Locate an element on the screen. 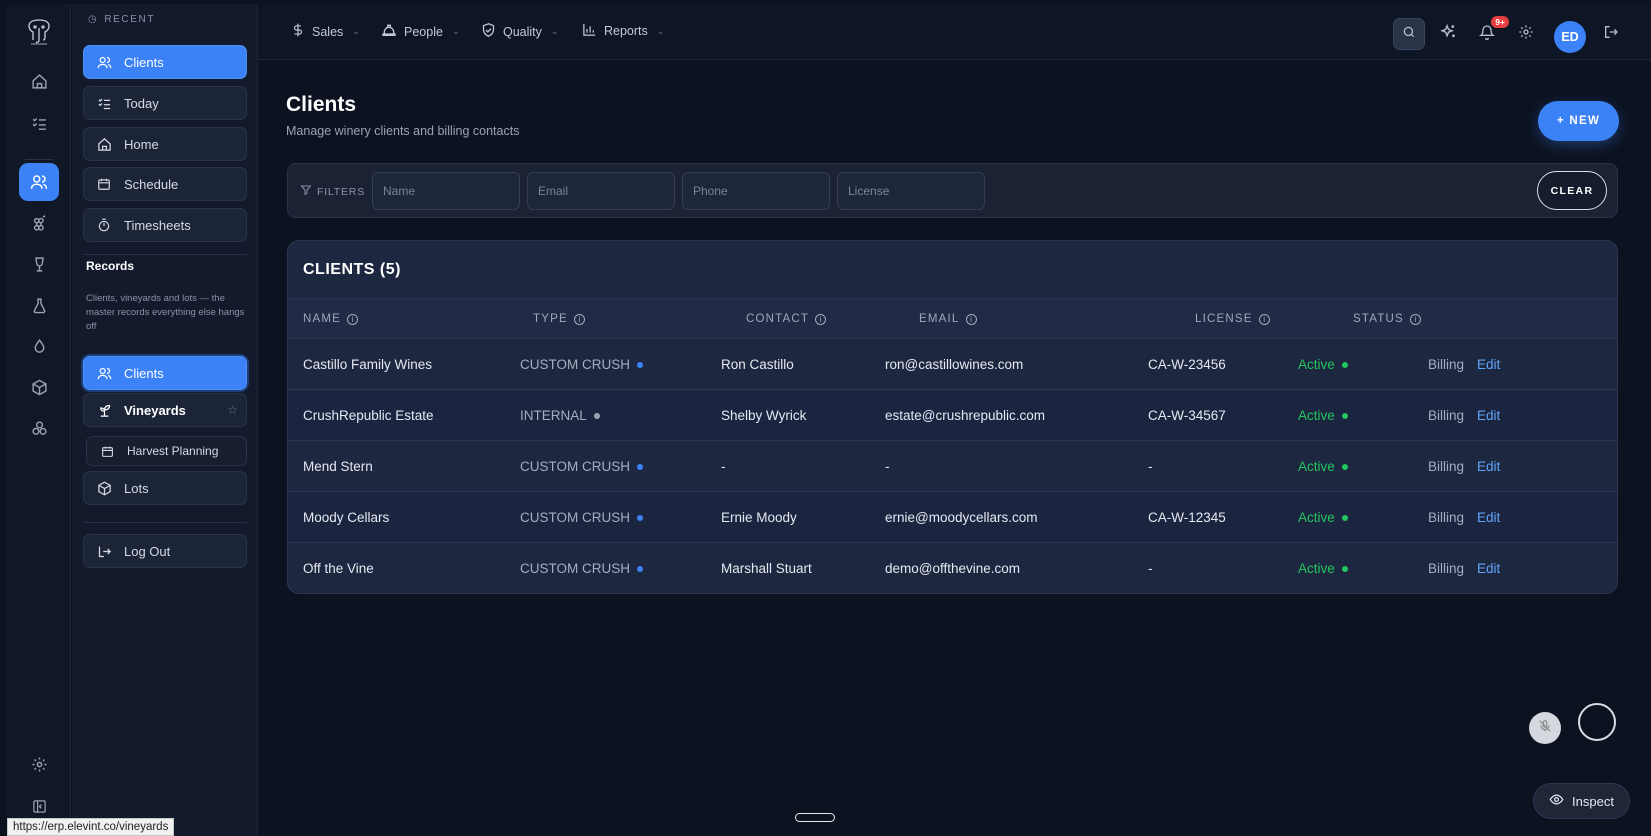  rail-checklist-icon is located at coordinates (39, 123).